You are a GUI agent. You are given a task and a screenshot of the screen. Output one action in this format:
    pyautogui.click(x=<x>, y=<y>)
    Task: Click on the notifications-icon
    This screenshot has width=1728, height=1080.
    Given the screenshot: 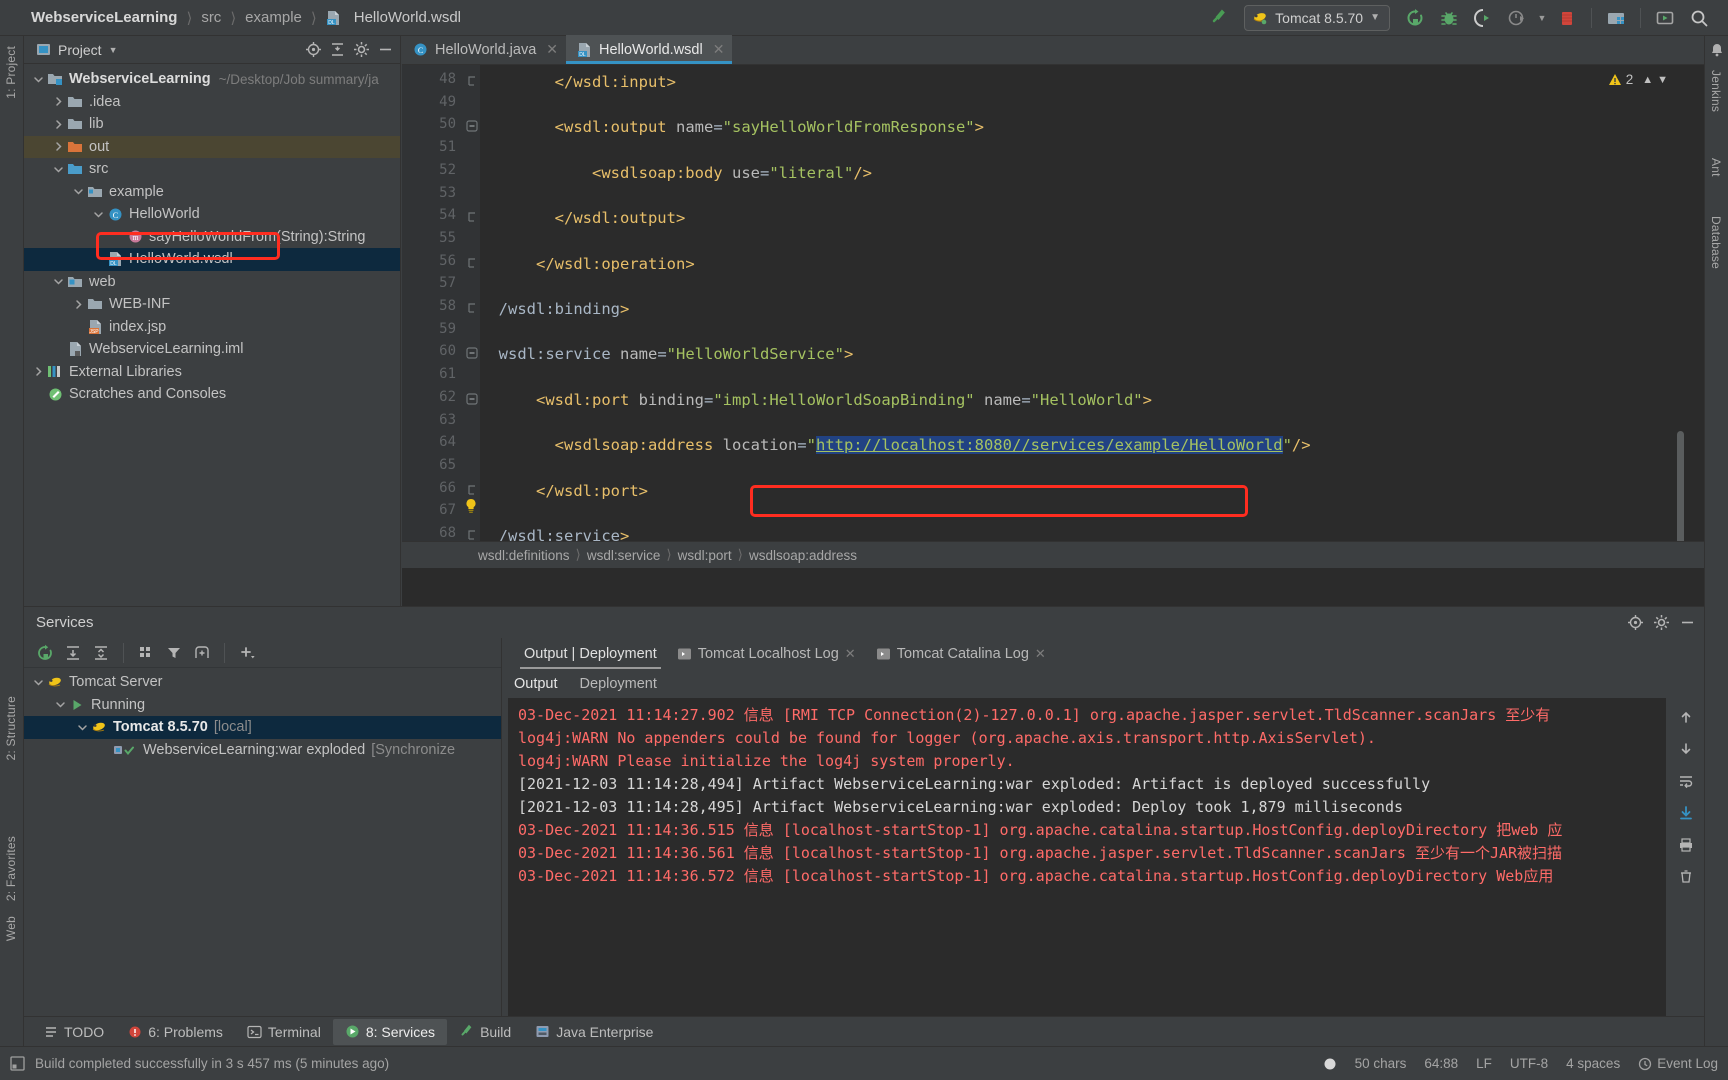 What is the action you would take?
    pyautogui.click(x=1717, y=50)
    